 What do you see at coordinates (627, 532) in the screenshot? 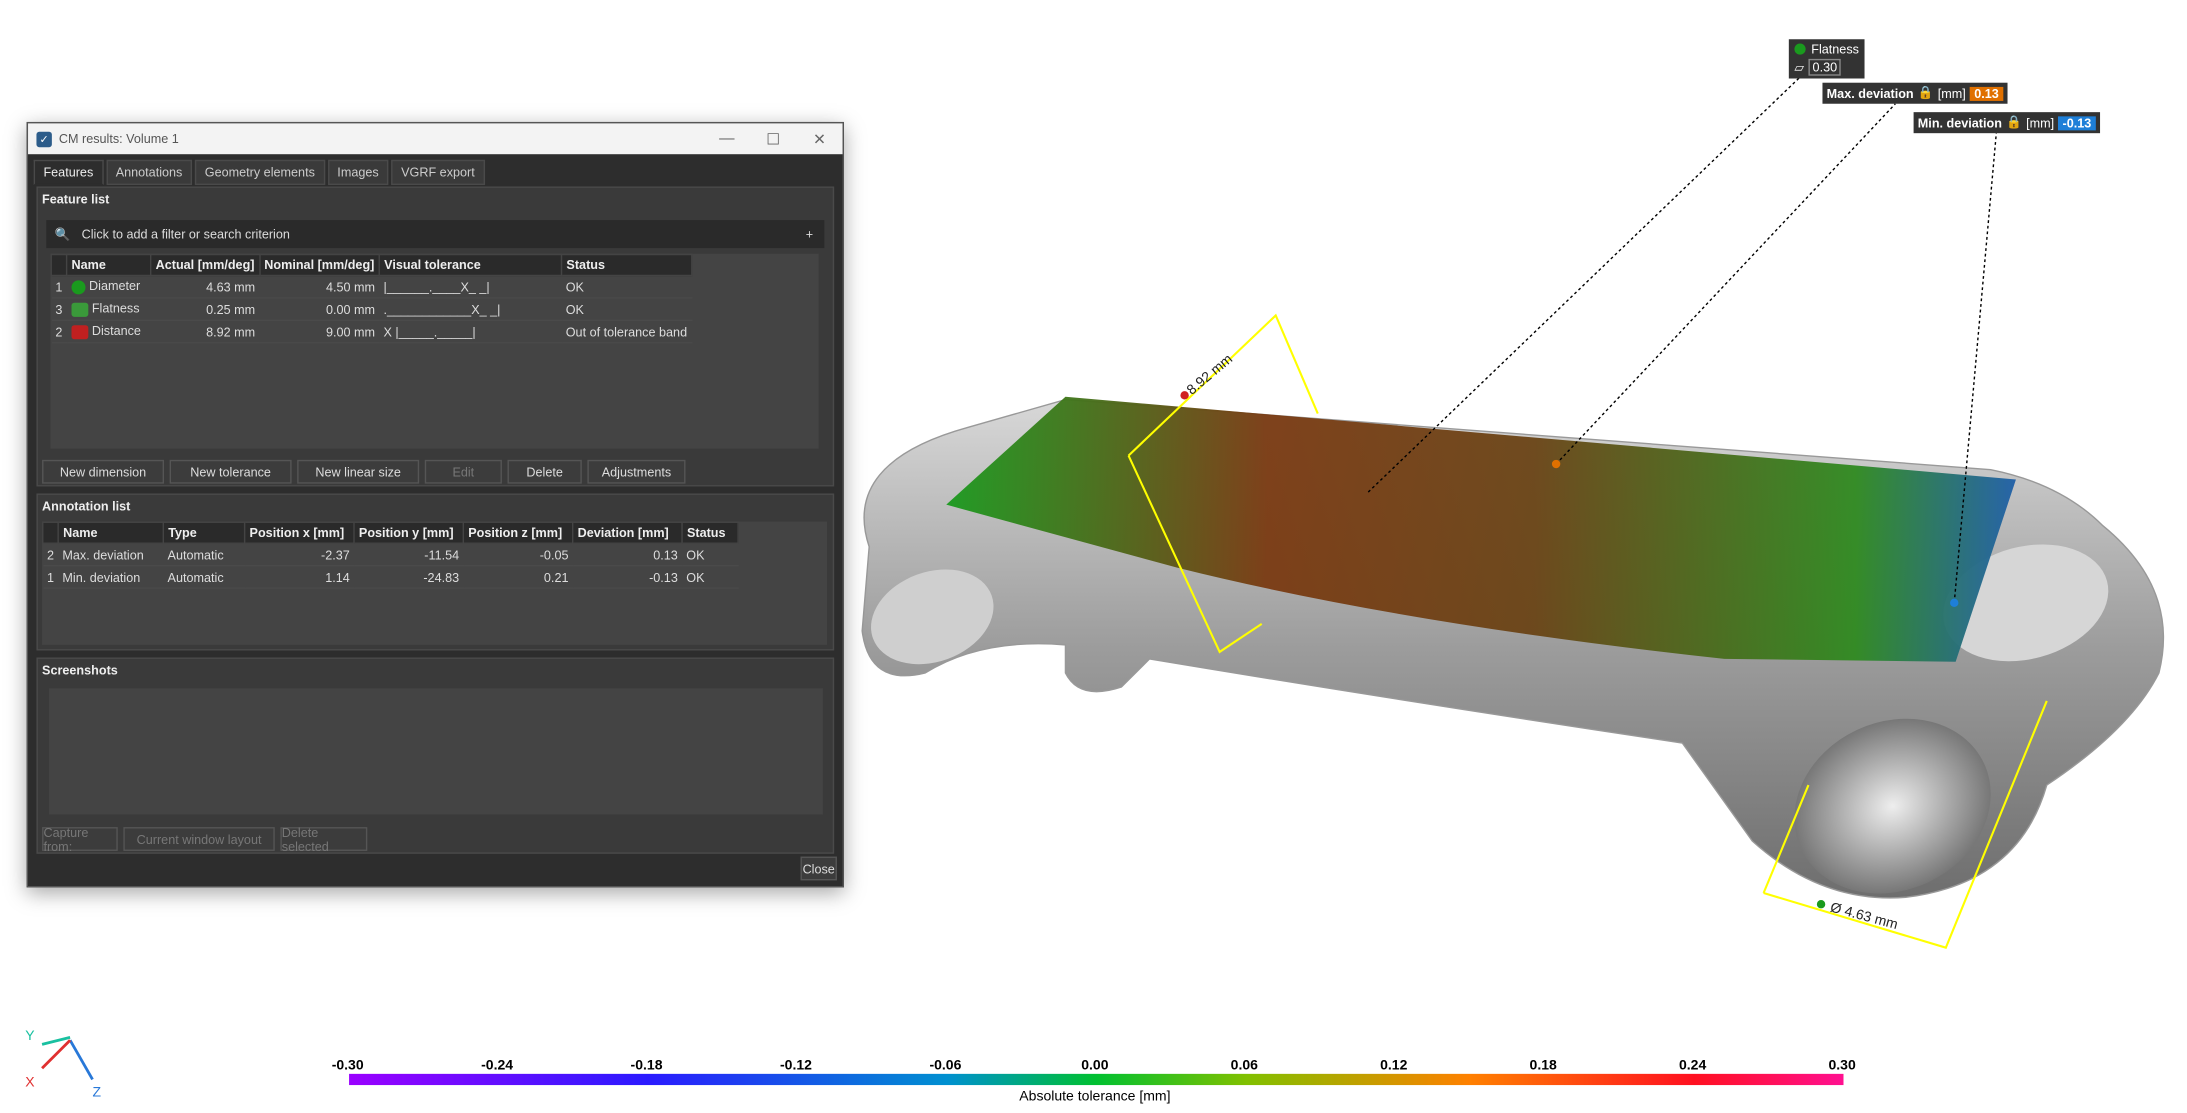
I see `col-deviation: Deviation [mm]` at bounding box center [627, 532].